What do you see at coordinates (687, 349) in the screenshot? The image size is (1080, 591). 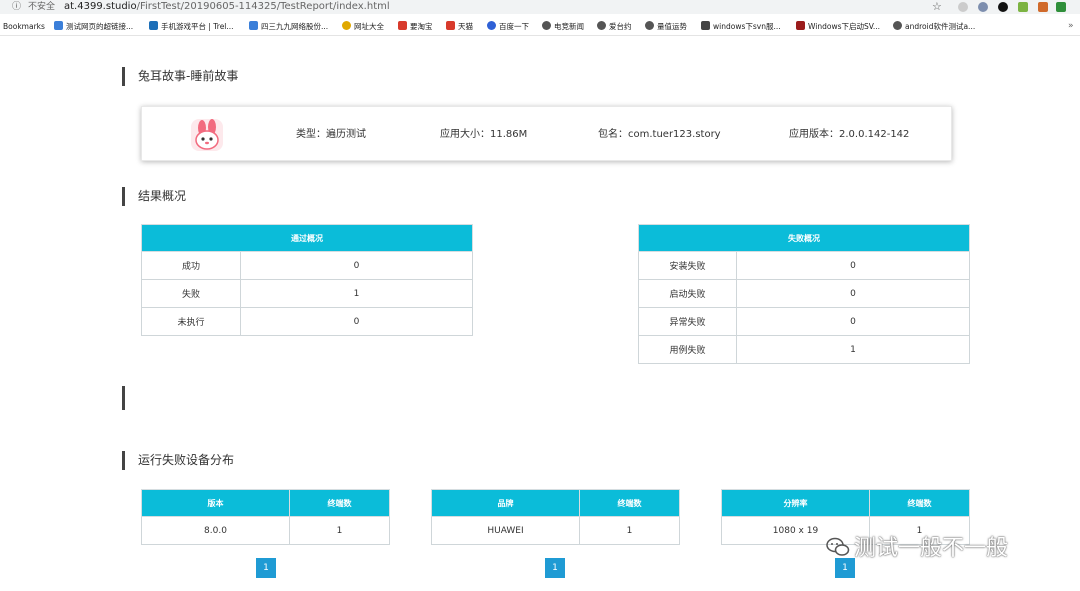 I see `row-label: 用例失败` at bounding box center [687, 349].